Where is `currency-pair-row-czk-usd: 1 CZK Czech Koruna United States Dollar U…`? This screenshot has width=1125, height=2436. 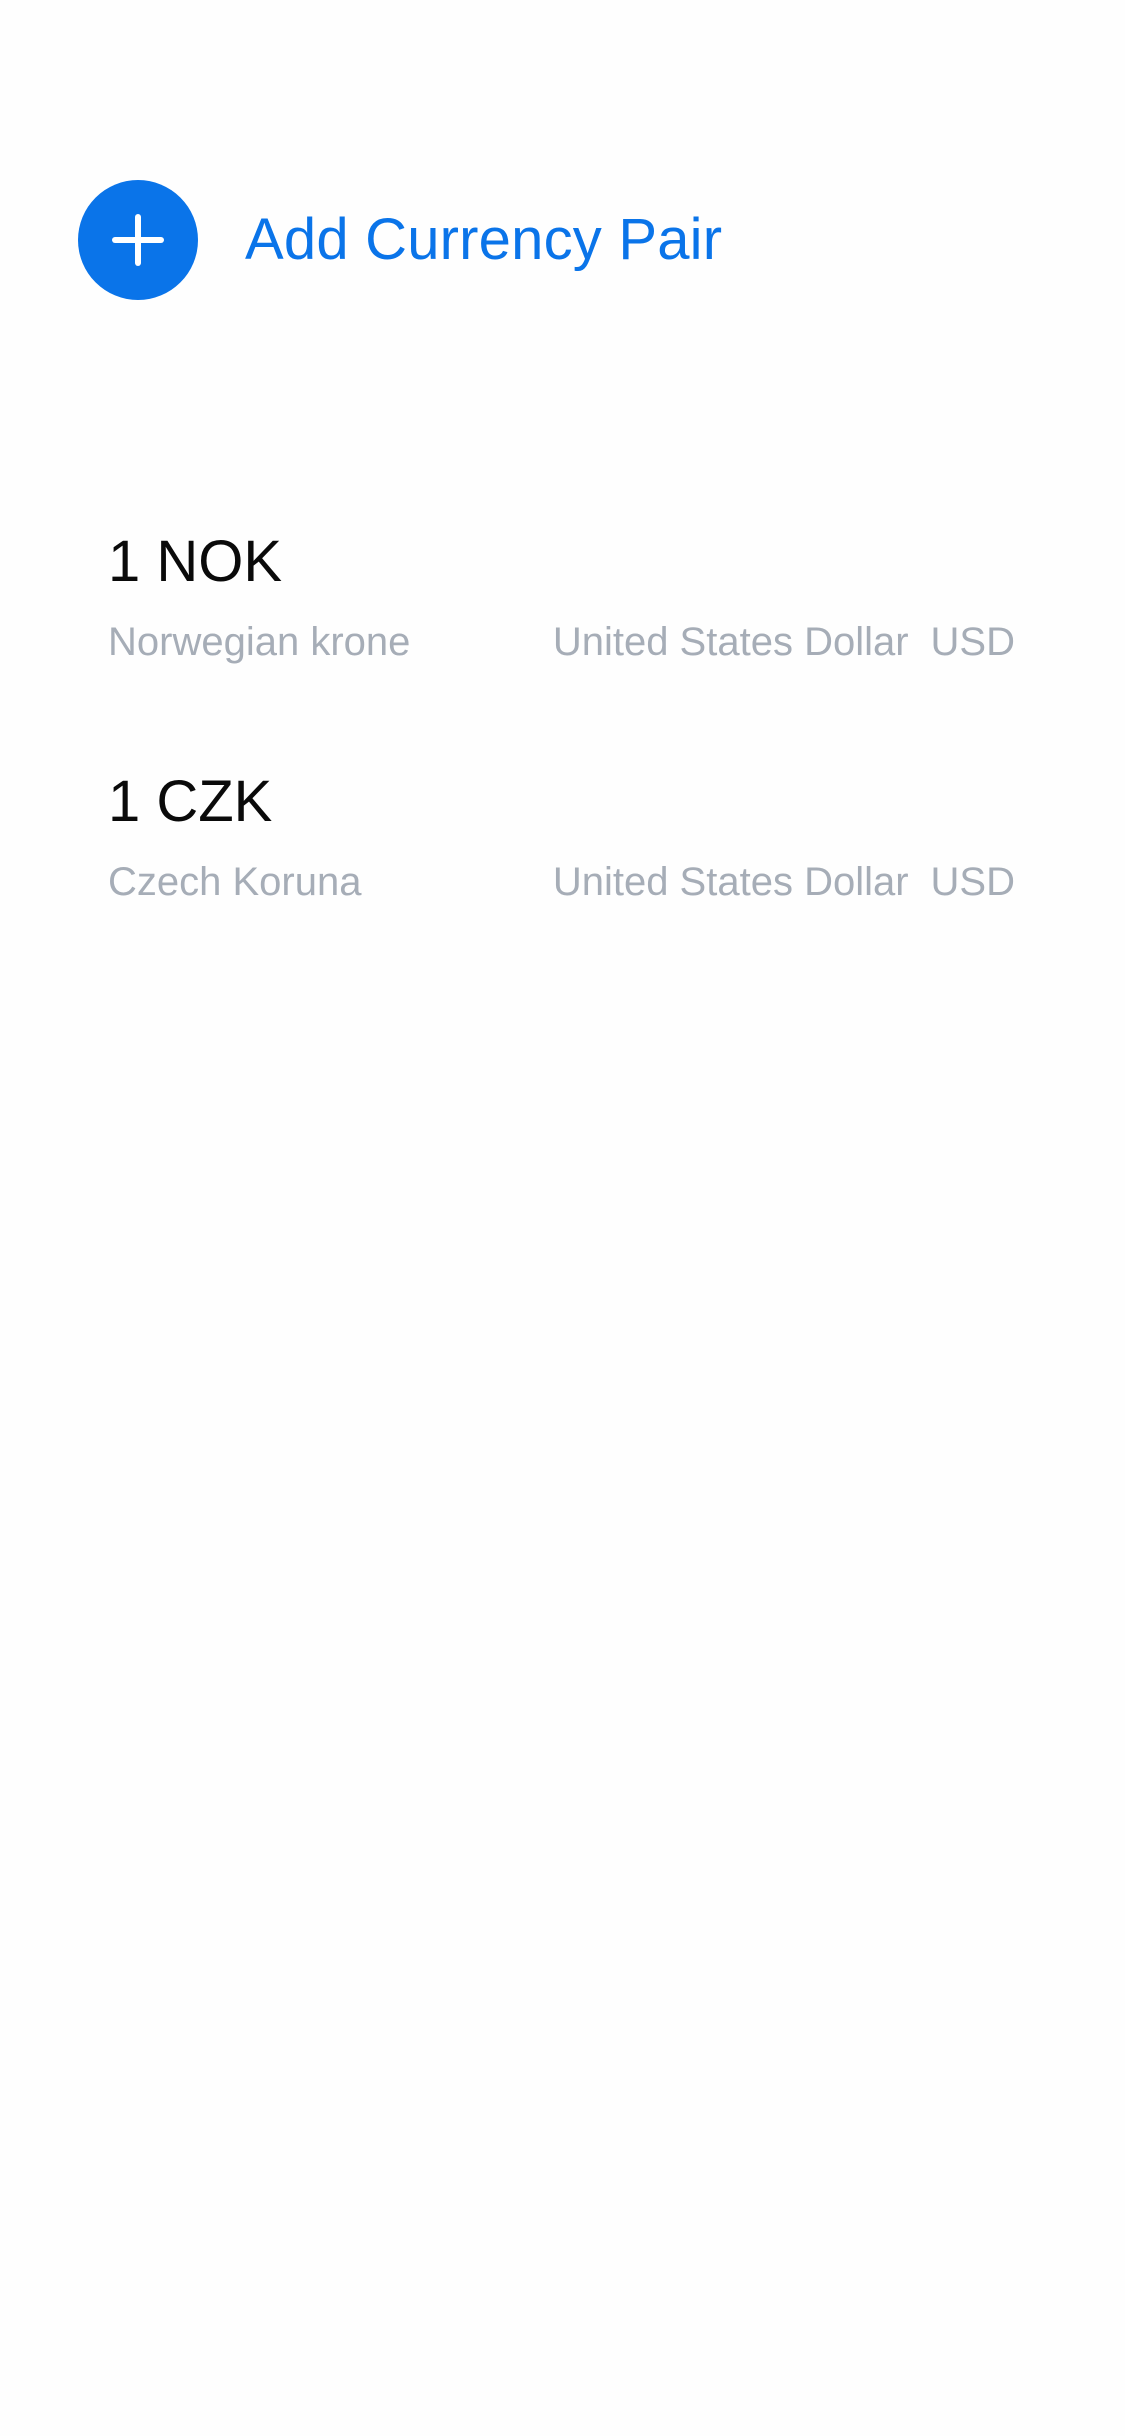
currency-pair-row-czk-usd: 1 CZK Czech Koruna United States Dollar U… is located at coordinates (562, 880).